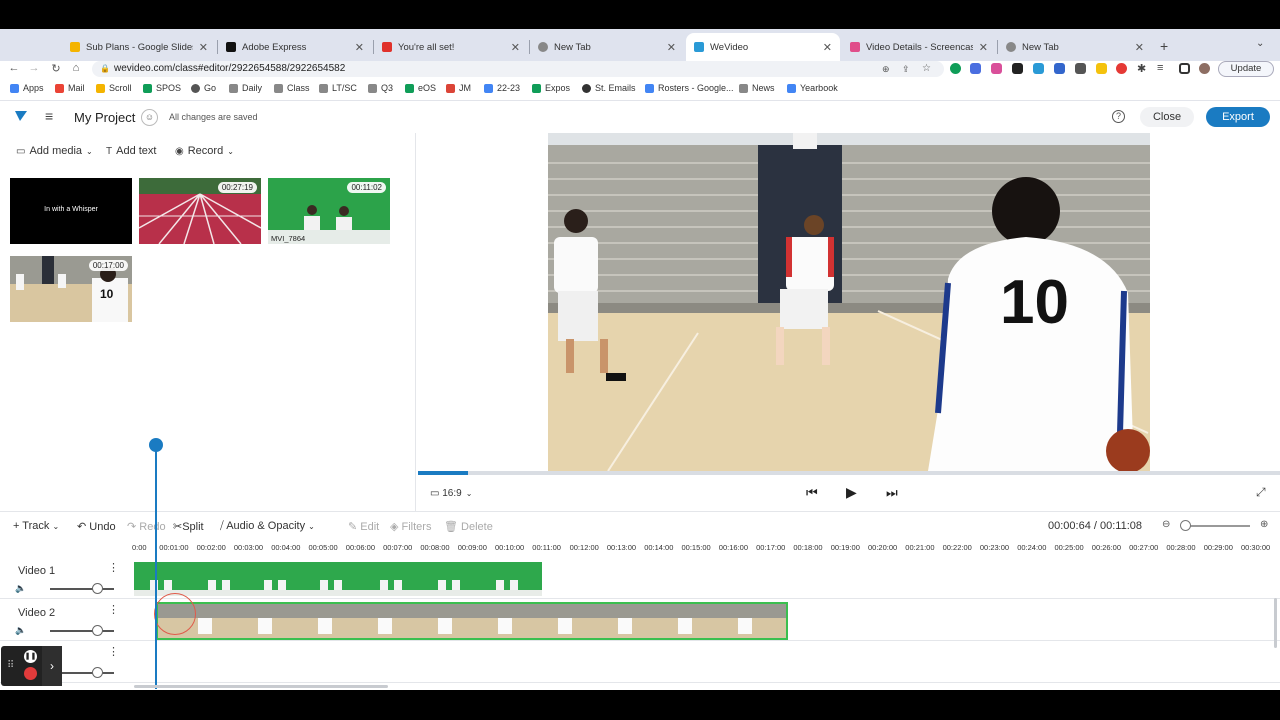 This screenshot has height=720, width=1280. I want to click on bookmark-jm: JM, so click(458, 88).